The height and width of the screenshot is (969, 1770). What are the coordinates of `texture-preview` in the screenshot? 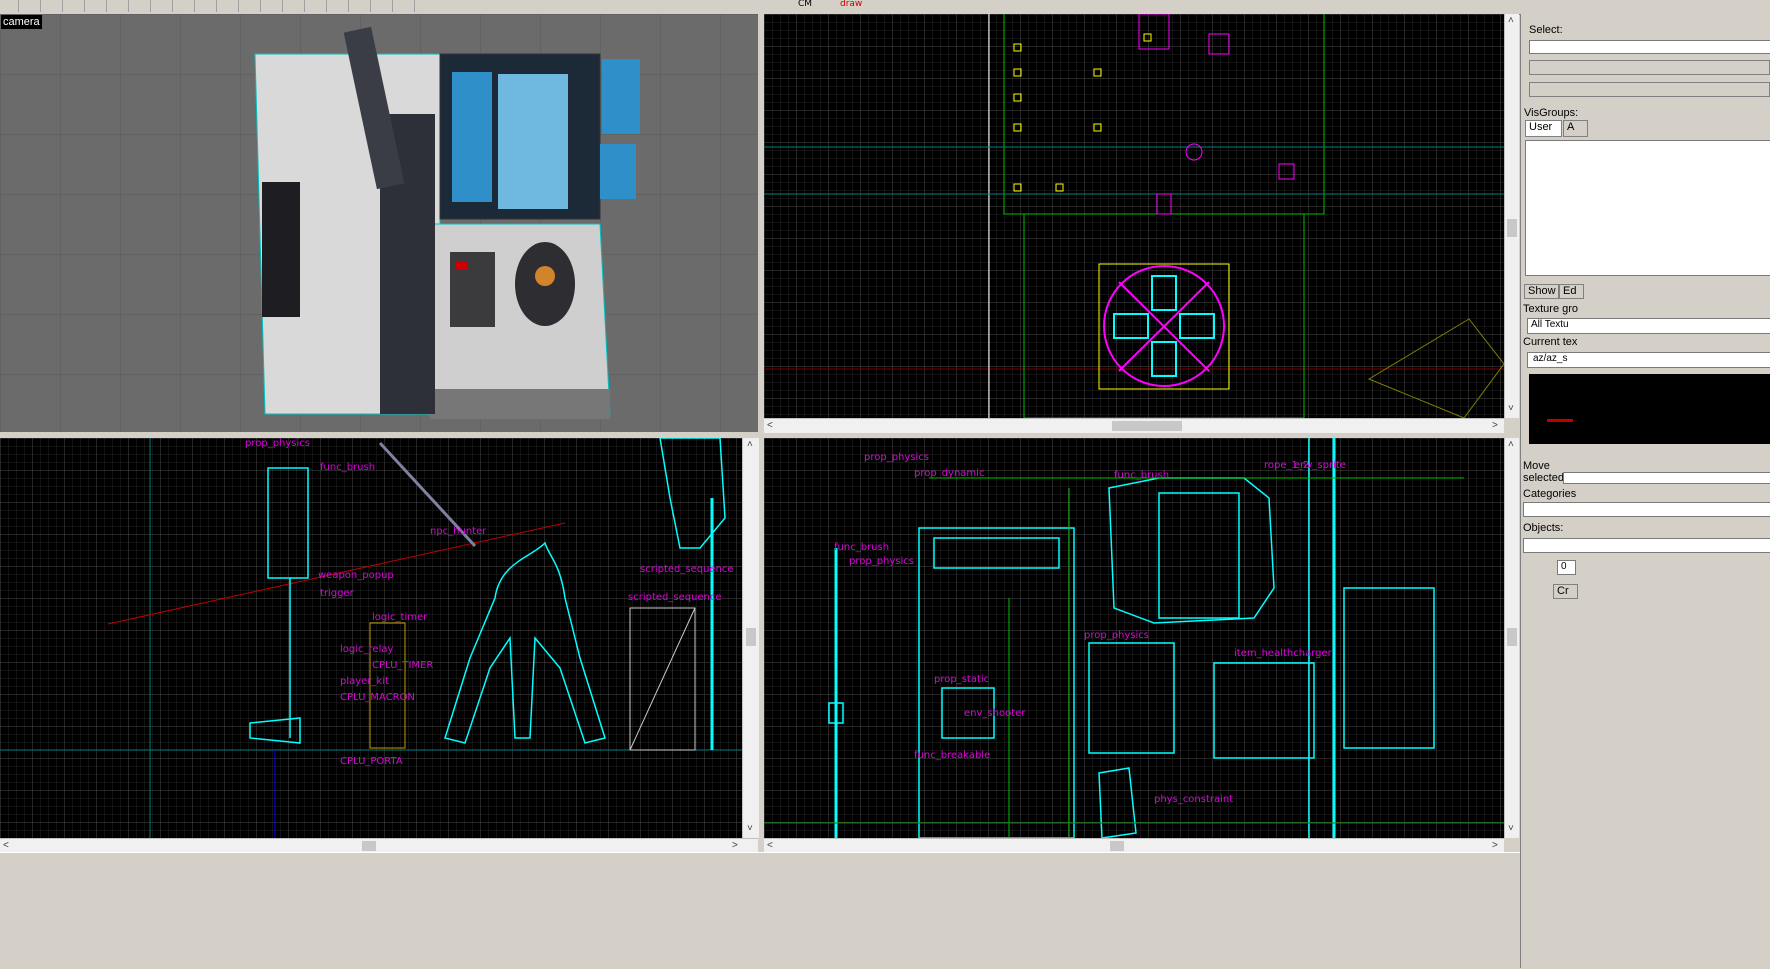 It's located at (1649, 409).